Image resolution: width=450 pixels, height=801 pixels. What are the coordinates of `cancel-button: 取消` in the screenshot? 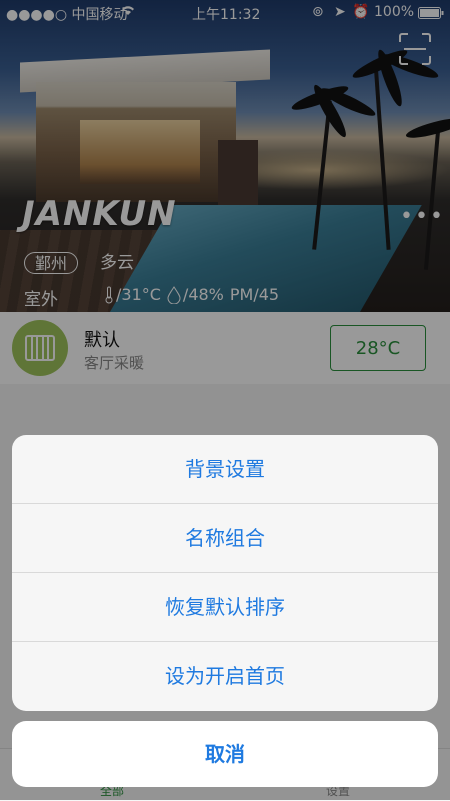 It's located at (225, 754).